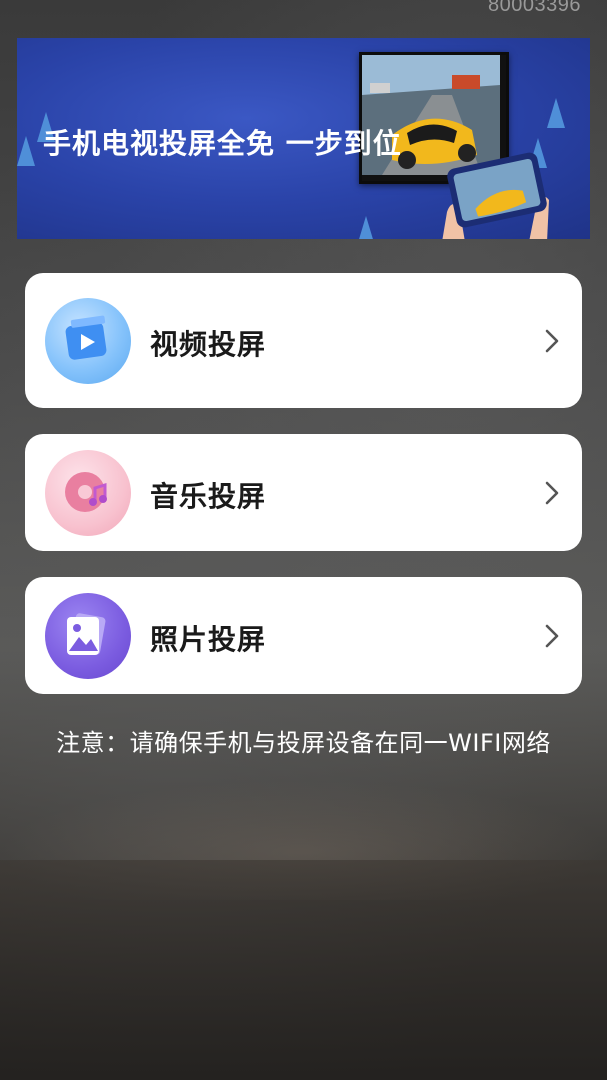 The image size is (607, 1080). Describe the element at coordinates (88, 636) in the screenshot. I see `photo-icon` at that location.